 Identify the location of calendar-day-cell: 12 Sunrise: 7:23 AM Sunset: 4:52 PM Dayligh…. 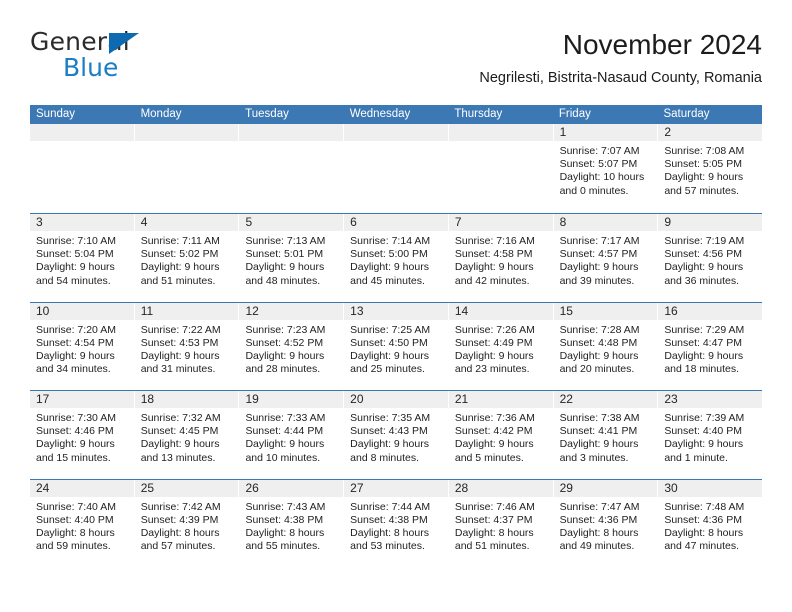
(292, 346).